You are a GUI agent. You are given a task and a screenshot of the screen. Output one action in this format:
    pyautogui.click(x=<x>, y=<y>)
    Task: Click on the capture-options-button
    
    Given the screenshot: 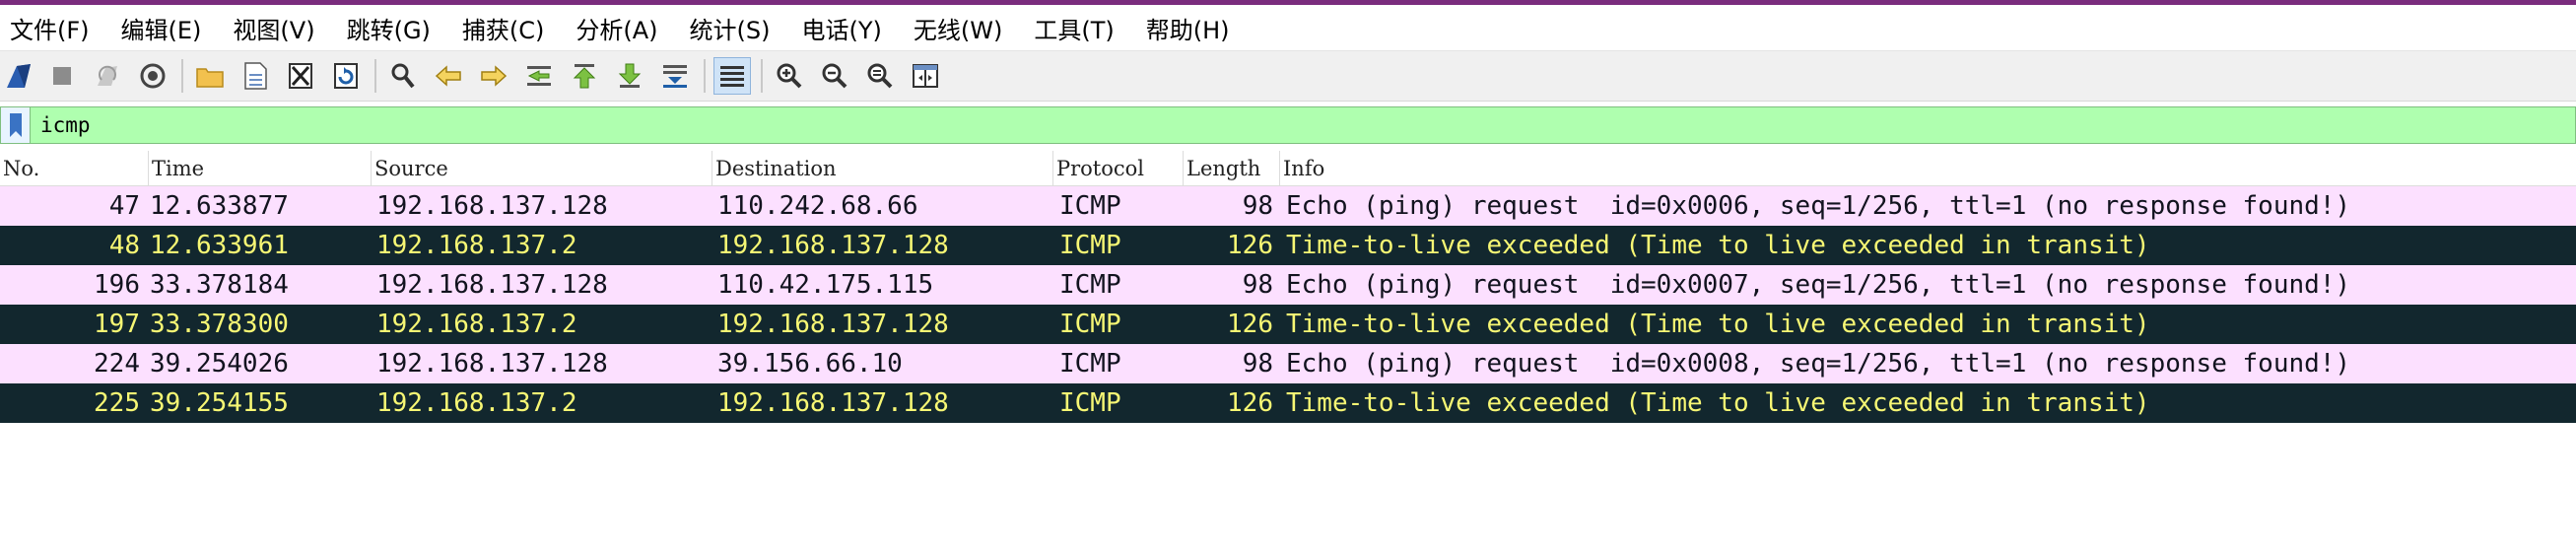 What is the action you would take?
    pyautogui.click(x=152, y=76)
    